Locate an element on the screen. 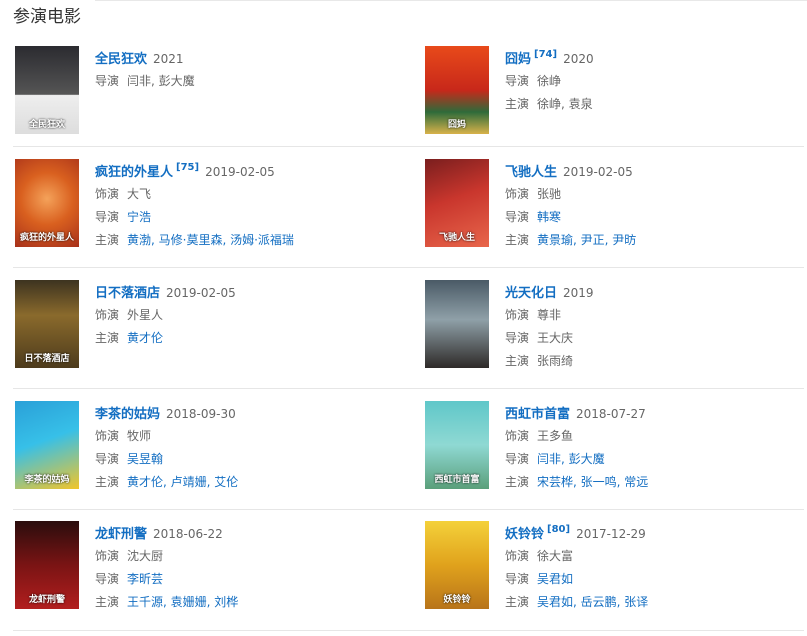 The width and height of the screenshot is (807, 636). movie-title-link: 西虹市首富 is located at coordinates (537, 414).